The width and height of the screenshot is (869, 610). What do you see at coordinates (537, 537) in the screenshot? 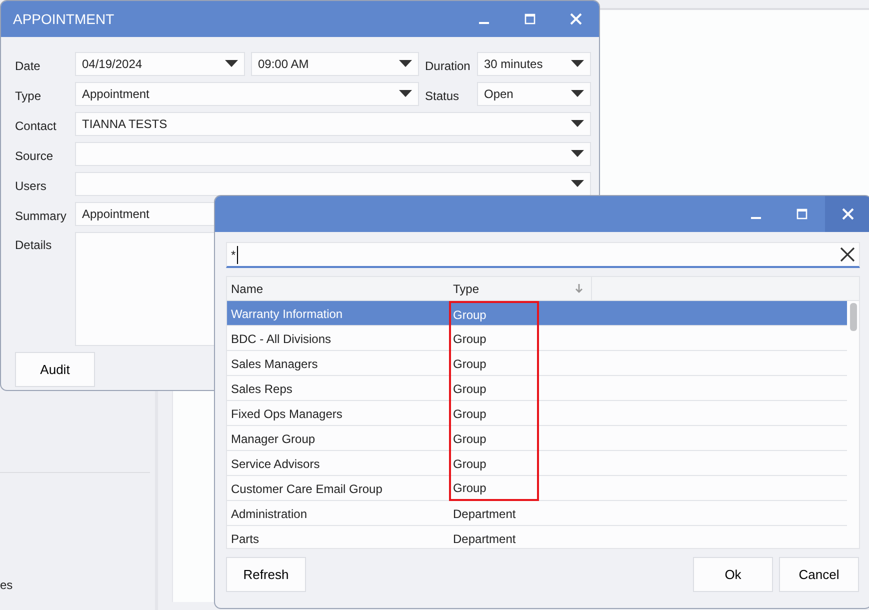
I see `grid-row: Parts Department` at bounding box center [537, 537].